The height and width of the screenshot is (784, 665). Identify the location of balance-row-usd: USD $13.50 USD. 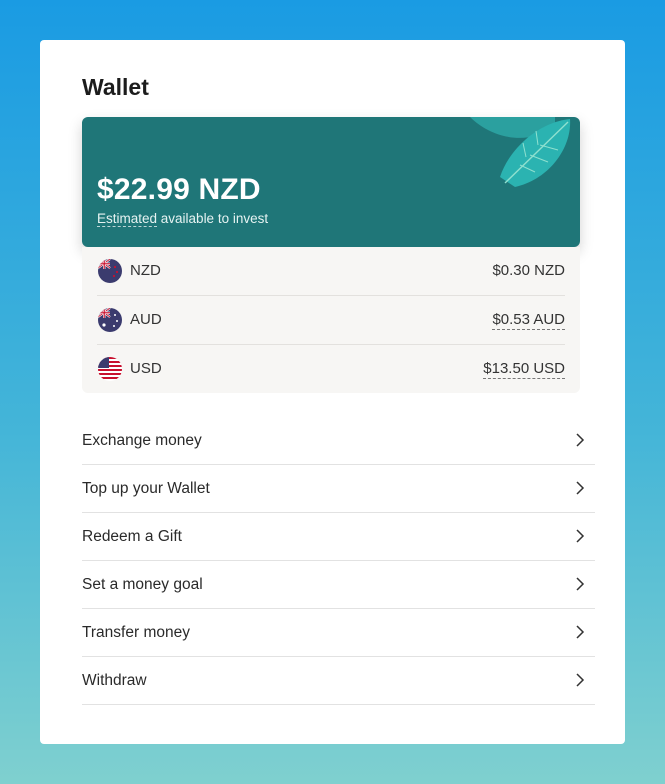
(331, 369).